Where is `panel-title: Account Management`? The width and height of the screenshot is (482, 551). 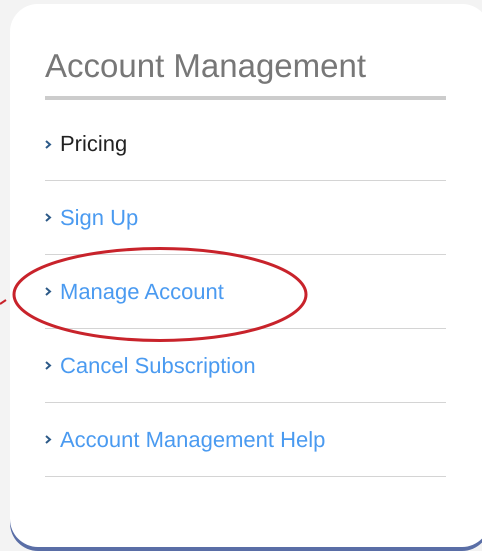
panel-title: Account Management is located at coordinates (205, 66).